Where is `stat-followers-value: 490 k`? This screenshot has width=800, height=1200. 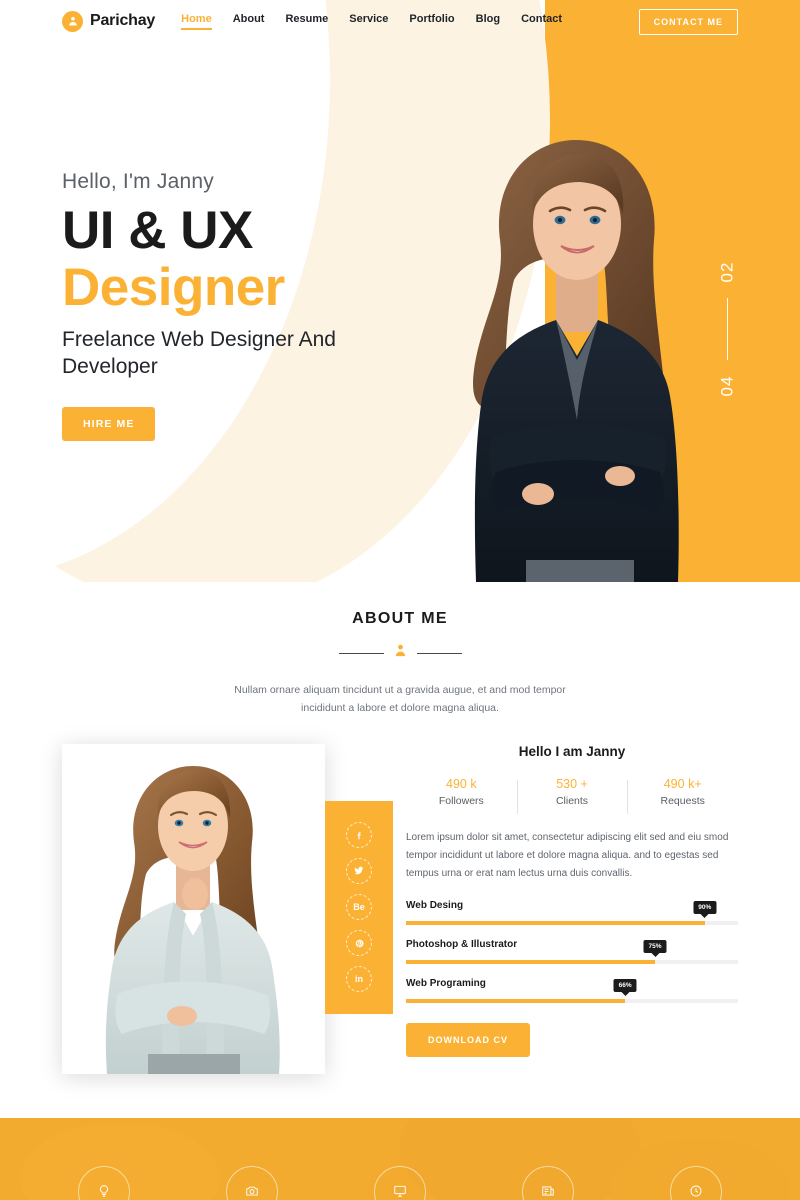
stat-followers-value: 490 k is located at coordinates (461, 783).